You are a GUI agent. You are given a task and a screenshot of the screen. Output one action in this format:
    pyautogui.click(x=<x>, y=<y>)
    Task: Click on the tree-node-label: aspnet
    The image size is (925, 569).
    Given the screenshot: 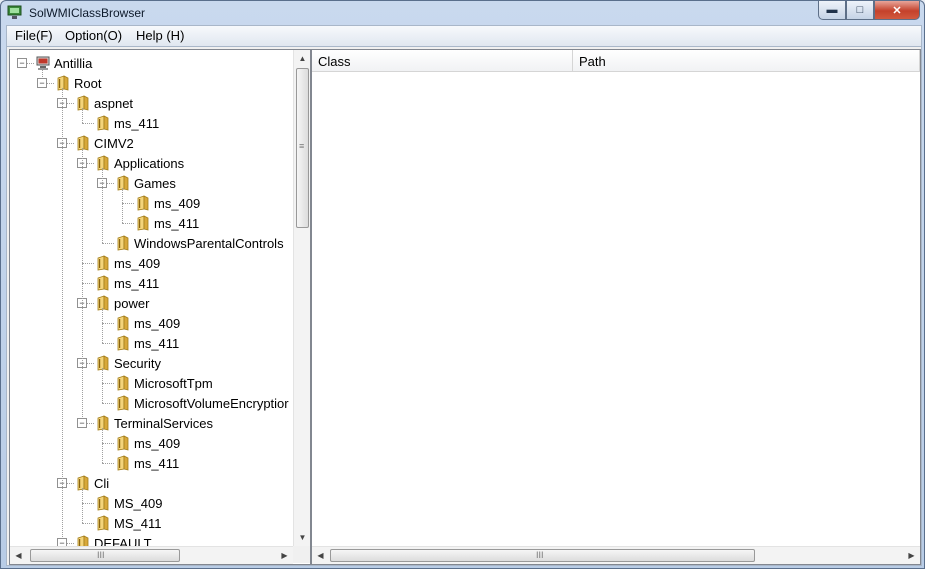 What is the action you would take?
    pyautogui.click(x=114, y=103)
    